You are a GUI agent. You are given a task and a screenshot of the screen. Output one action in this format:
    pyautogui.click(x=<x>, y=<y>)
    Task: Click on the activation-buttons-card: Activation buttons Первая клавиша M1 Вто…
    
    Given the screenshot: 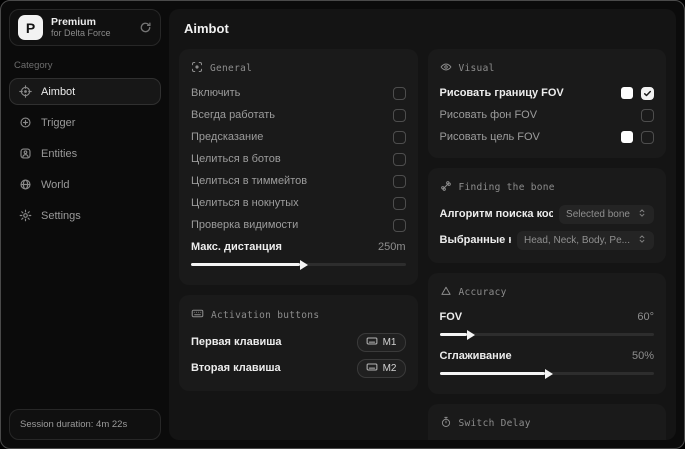 What is the action you would take?
    pyautogui.click(x=298, y=343)
    